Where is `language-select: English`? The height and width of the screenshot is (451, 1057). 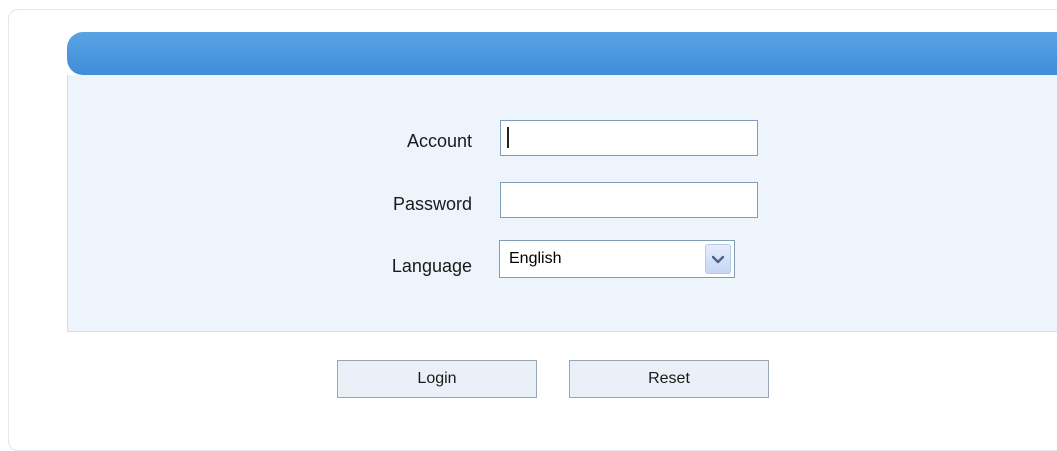 language-select: English is located at coordinates (617, 259).